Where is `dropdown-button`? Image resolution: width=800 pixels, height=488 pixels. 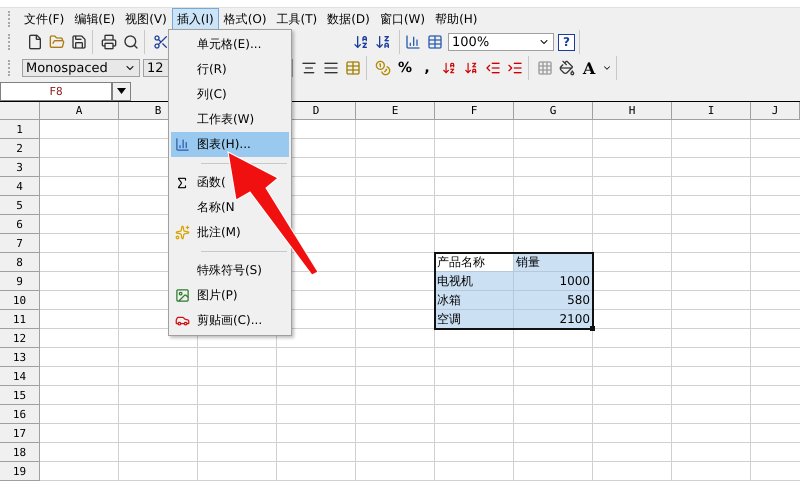
dropdown-button is located at coordinates (121, 91).